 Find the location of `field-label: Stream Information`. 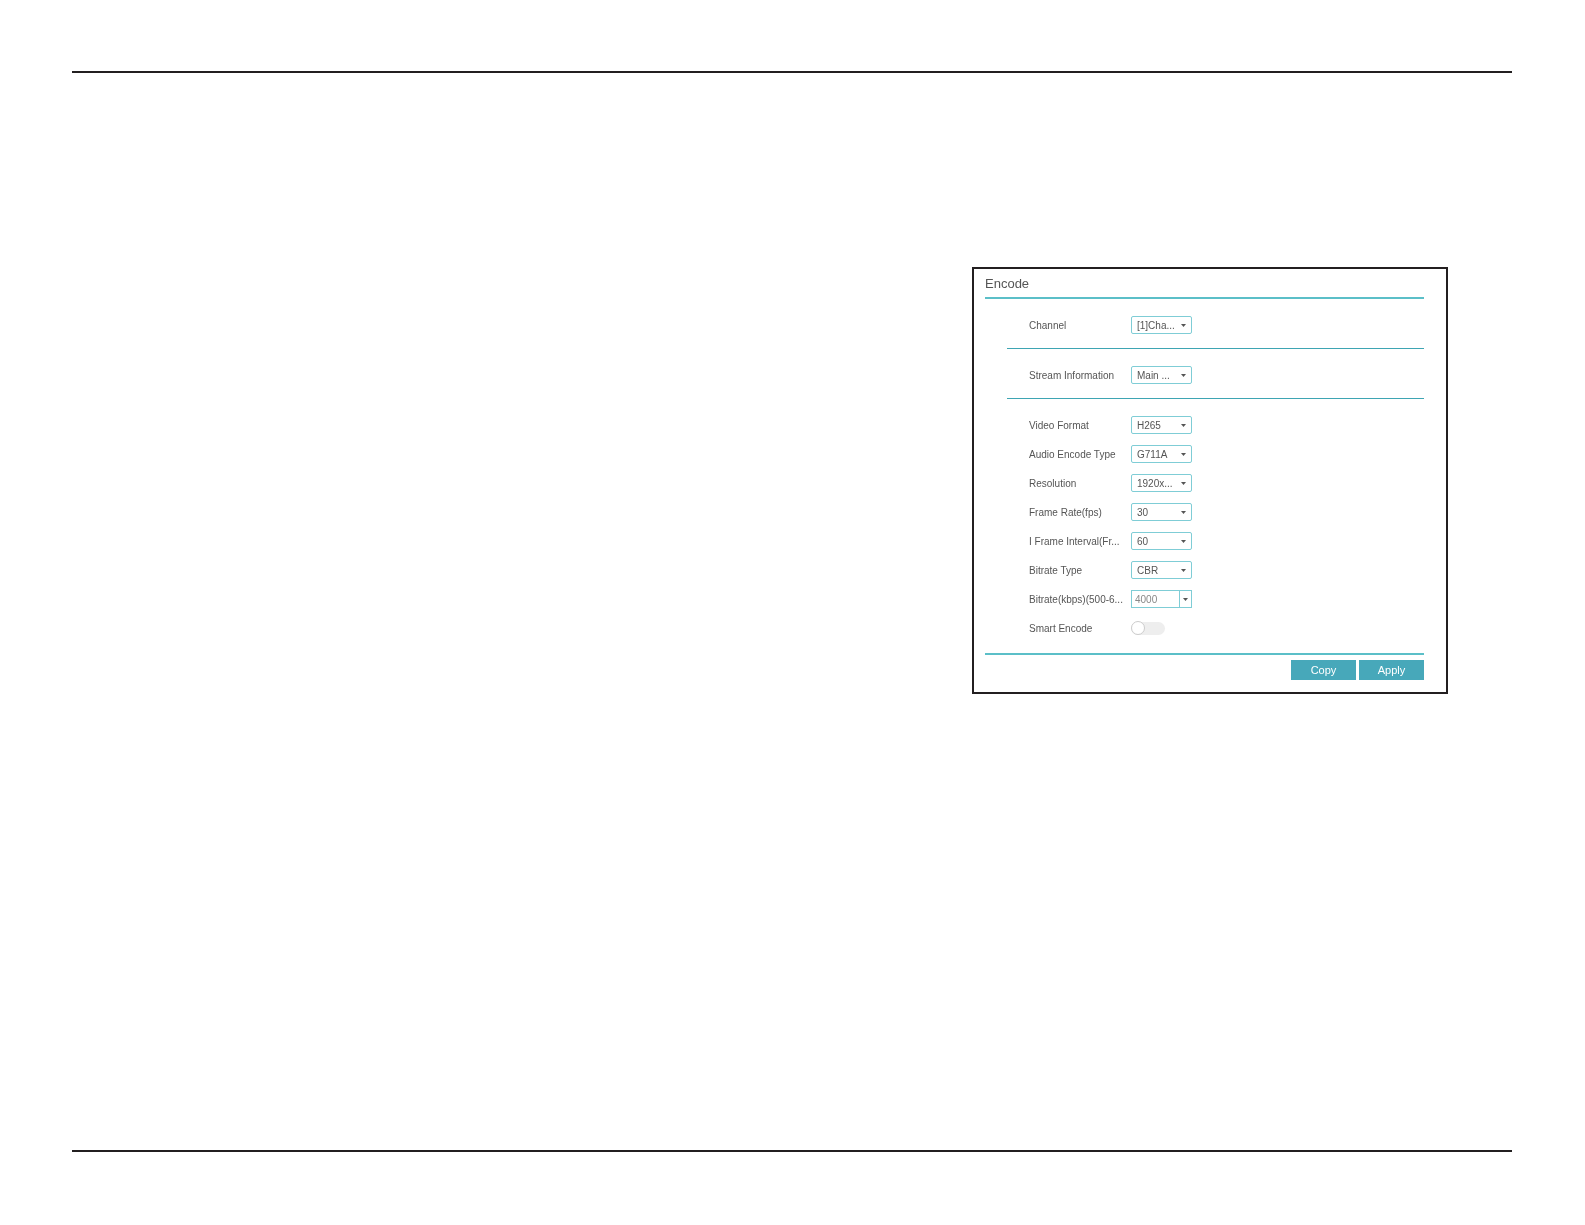

field-label: Stream Information is located at coordinates (1072, 375).